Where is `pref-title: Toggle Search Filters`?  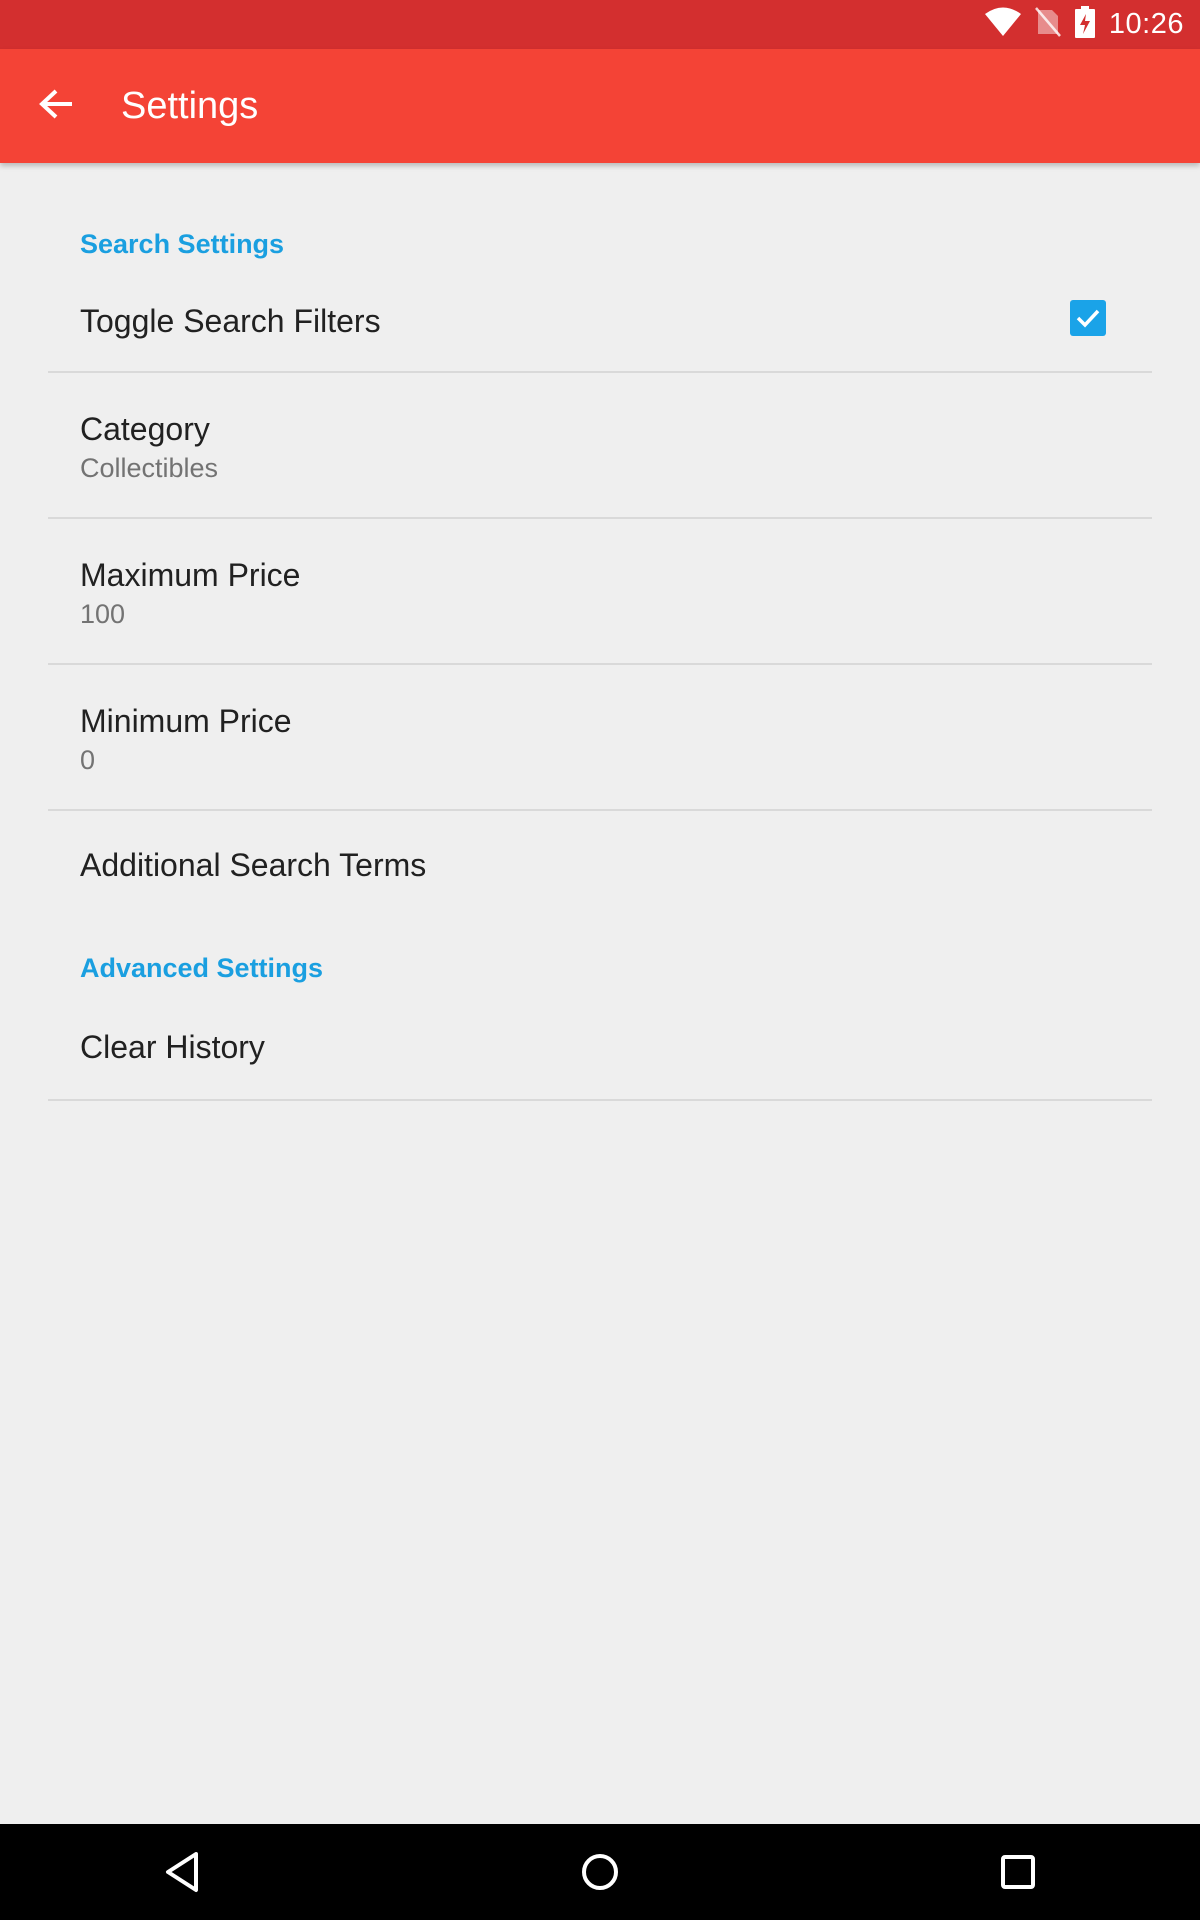 pref-title: Toggle Search Filters is located at coordinates (230, 321).